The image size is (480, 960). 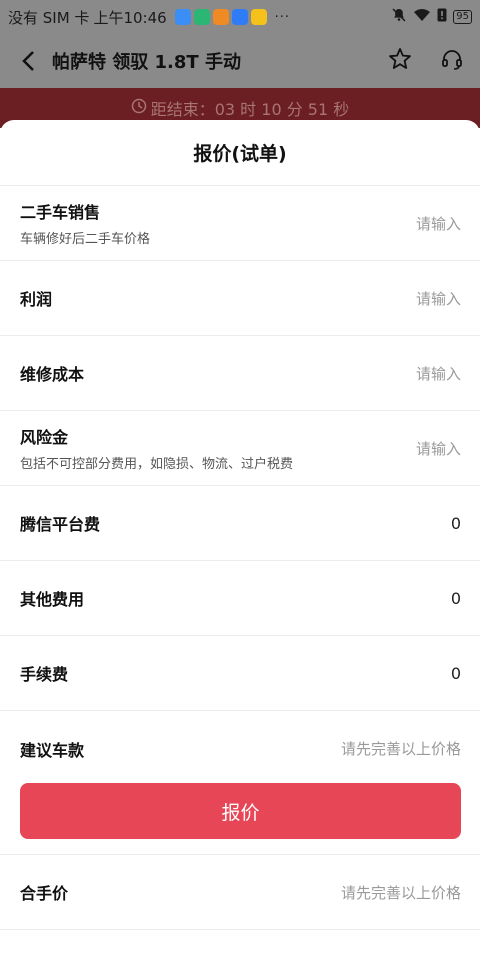 What do you see at coordinates (438, 223) in the screenshot?
I see `used-car-sale-input: 请输入` at bounding box center [438, 223].